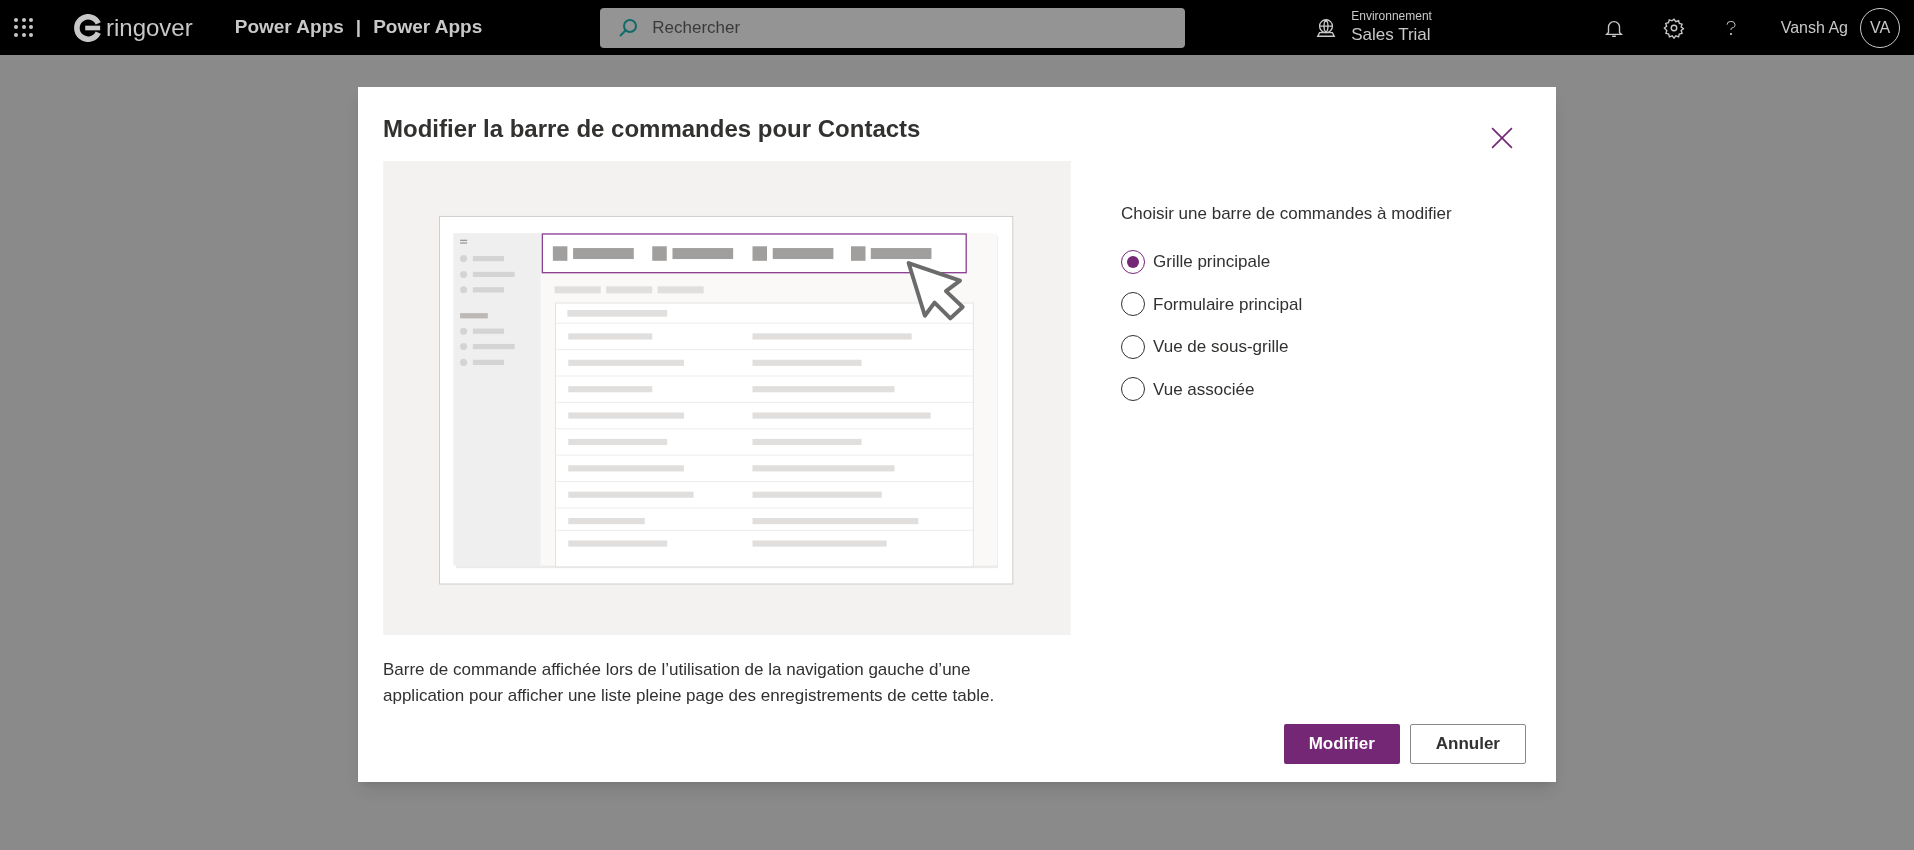 The height and width of the screenshot is (850, 1914). What do you see at coordinates (1673, 27) in the screenshot?
I see `settings-icon` at bounding box center [1673, 27].